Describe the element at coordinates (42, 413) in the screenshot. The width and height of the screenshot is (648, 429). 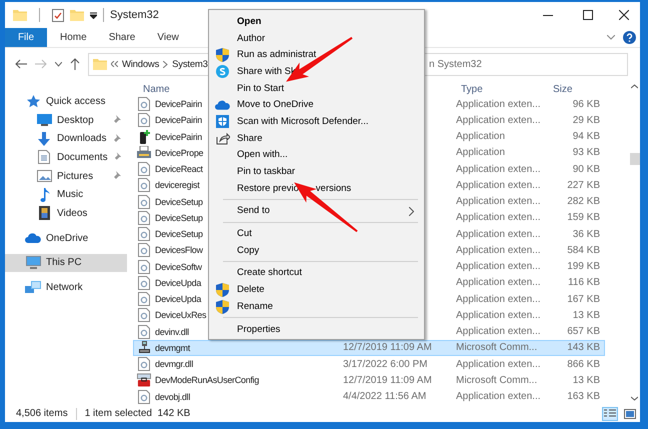
I see `item-count: 4,506 items` at that location.